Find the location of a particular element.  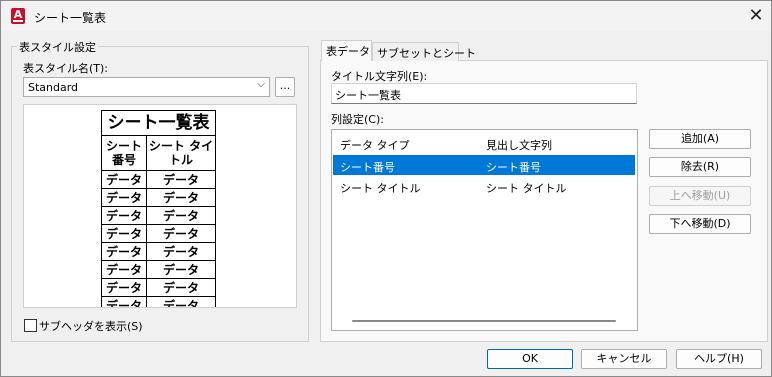

subheader-checkbox-label: サブヘッダを表示(S) is located at coordinates (91, 326).